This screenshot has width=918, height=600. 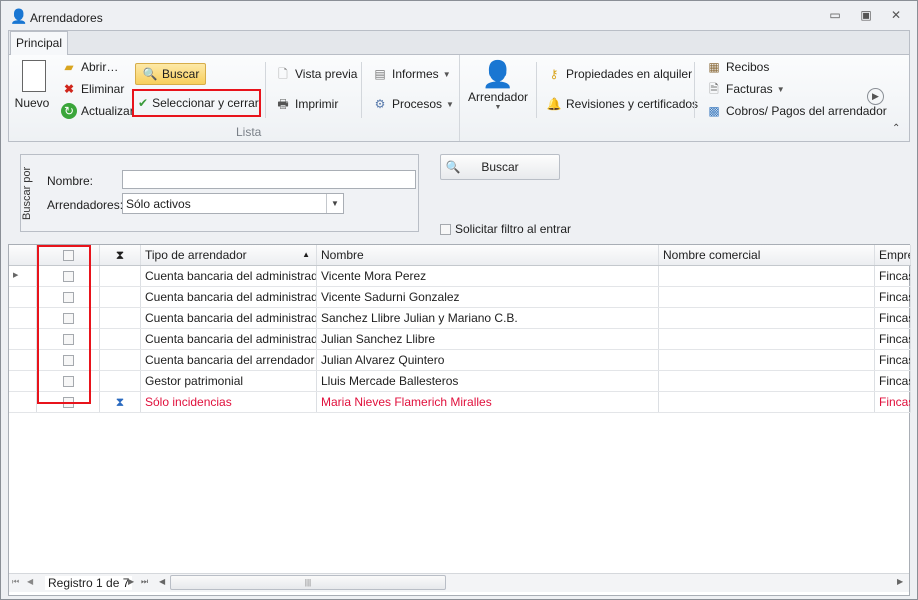 What do you see at coordinates (900, 581) in the screenshot?
I see `scroll-right-icon: ▶` at bounding box center [900, 581].